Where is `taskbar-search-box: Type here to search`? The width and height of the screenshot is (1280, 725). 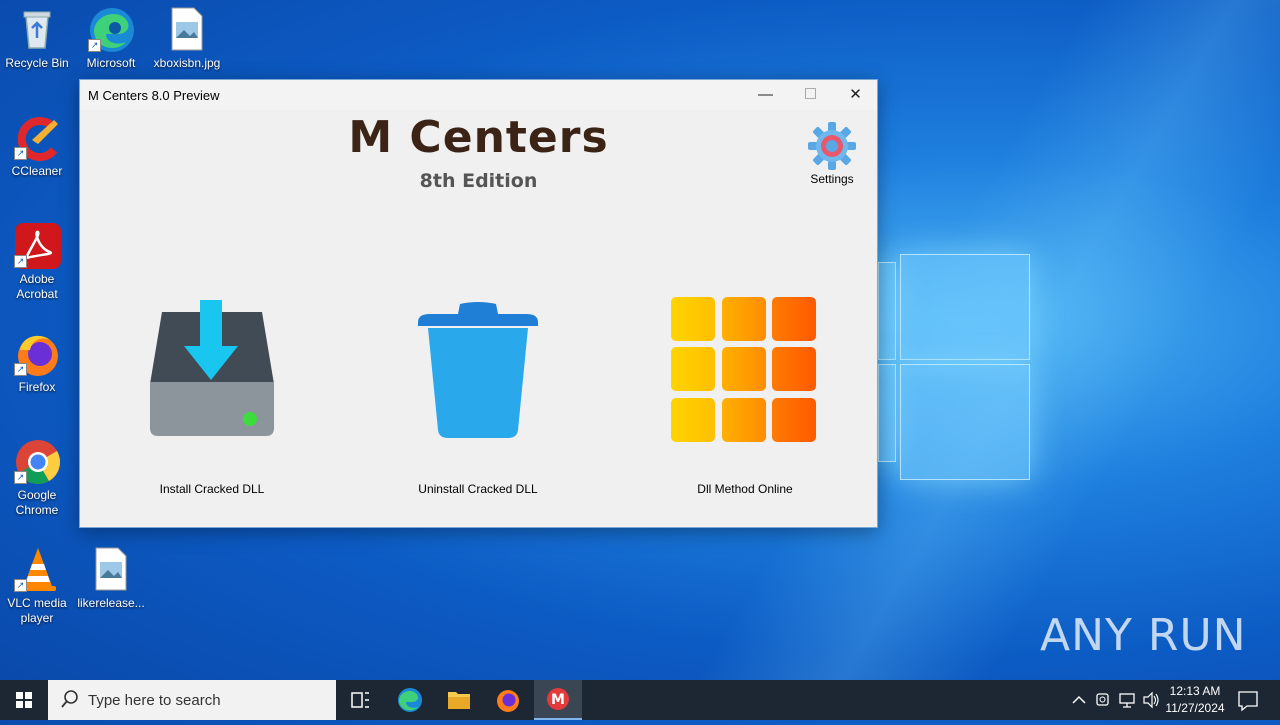 taskbar-search-box: Type here to search is located at coordinates (192, 700).